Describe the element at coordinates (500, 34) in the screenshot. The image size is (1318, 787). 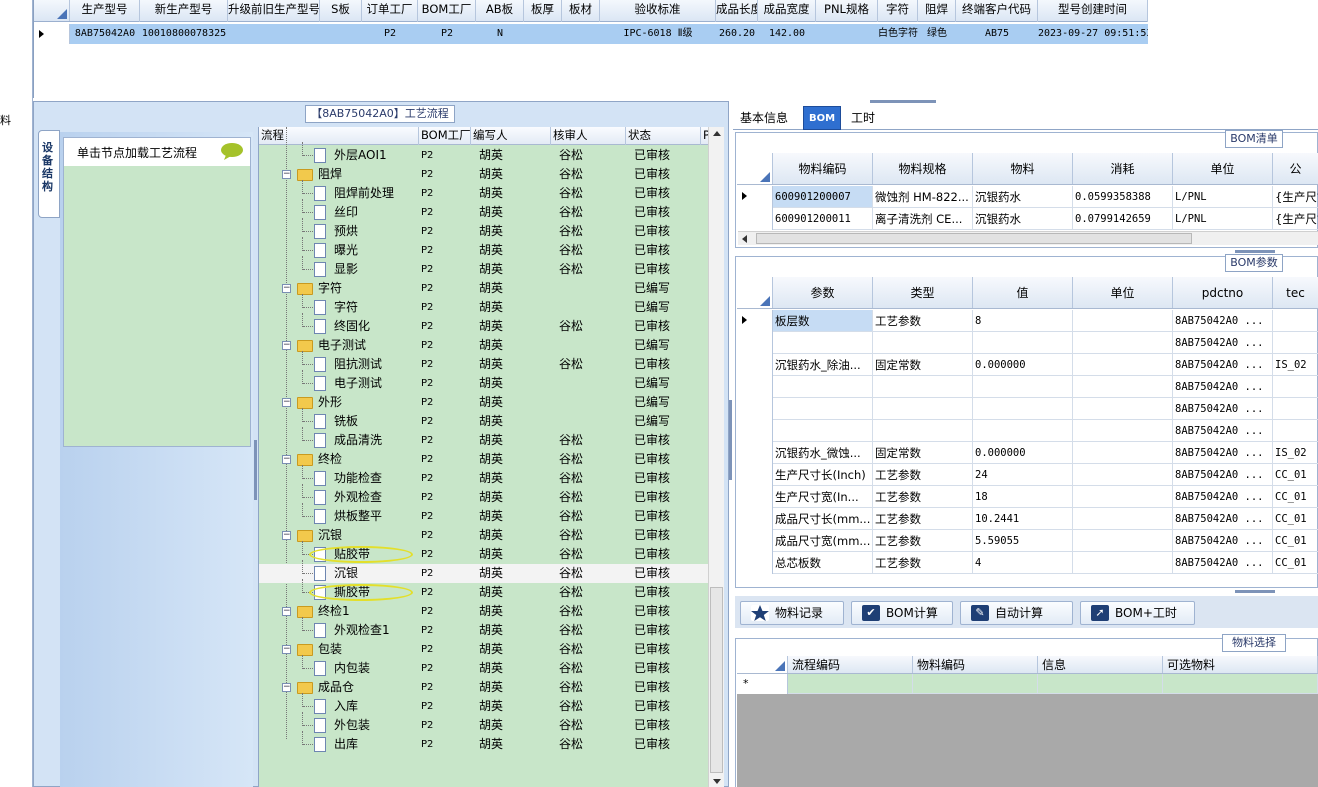
I see `model-grid-cell: N` at that location.